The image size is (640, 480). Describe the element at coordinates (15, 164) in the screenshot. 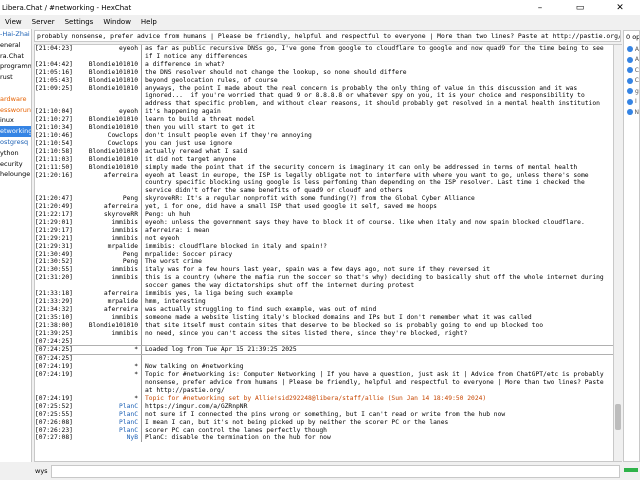

I see `channel-item: ecurity` at that location.